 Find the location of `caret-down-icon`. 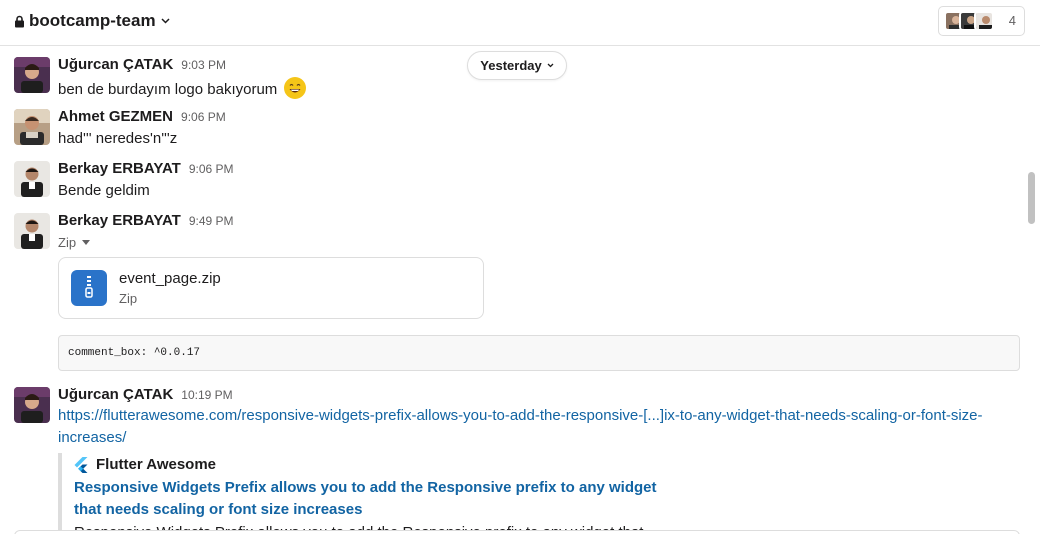

caret-down-icon is located at coordinates (86, 242).